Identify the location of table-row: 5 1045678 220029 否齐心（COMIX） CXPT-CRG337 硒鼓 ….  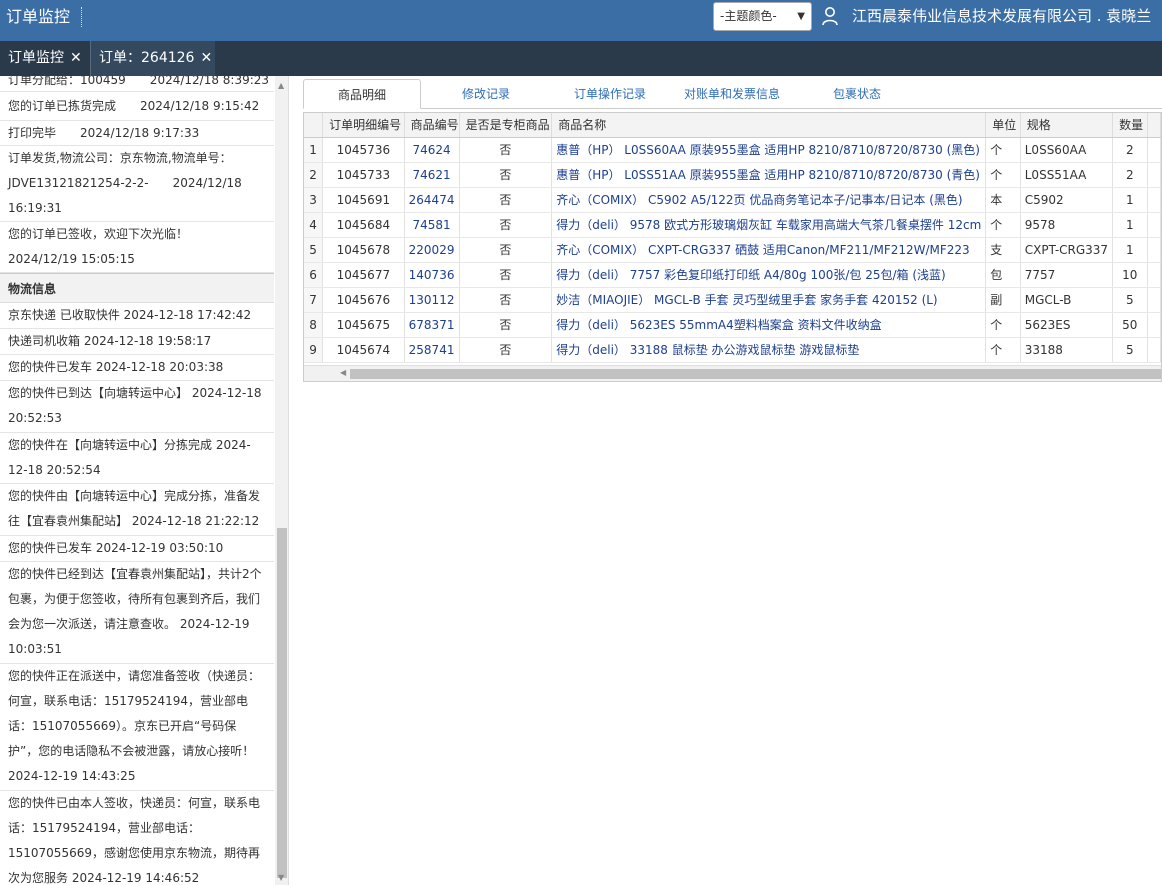
(732, 250).